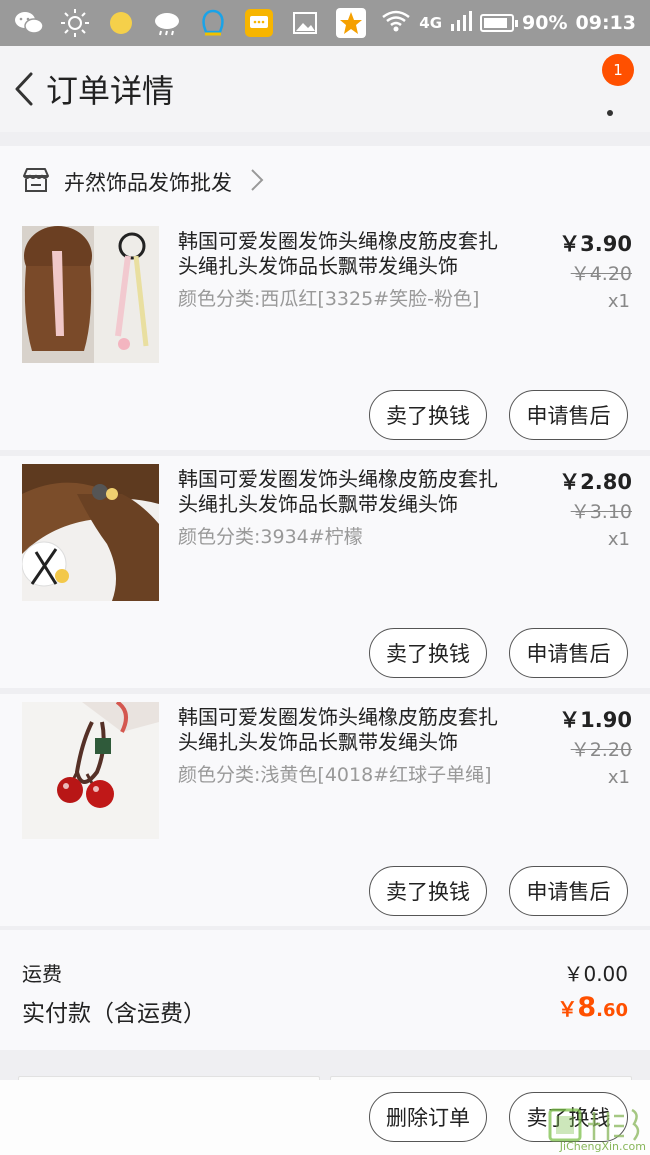 This screenshot has width=650, height=1155. I want to click on status-bar: 4G 90% 09:13, so click(325, 23).